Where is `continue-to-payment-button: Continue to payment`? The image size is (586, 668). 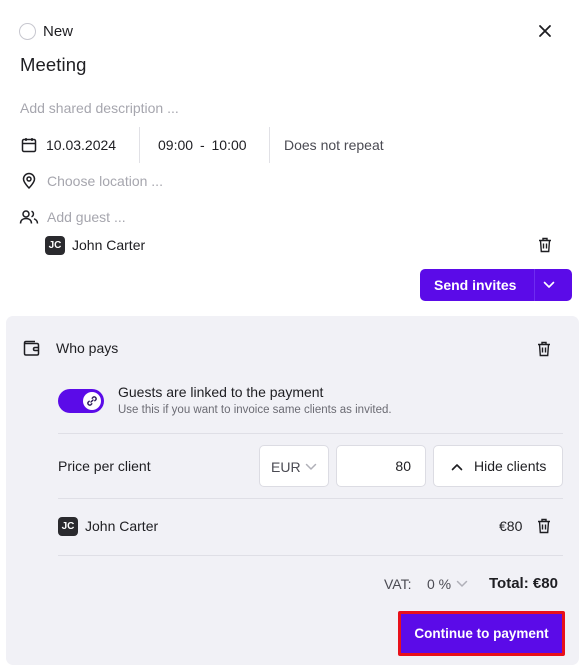 continue-to-payment-button: Continue to payment is located at coordinates (481, 633).